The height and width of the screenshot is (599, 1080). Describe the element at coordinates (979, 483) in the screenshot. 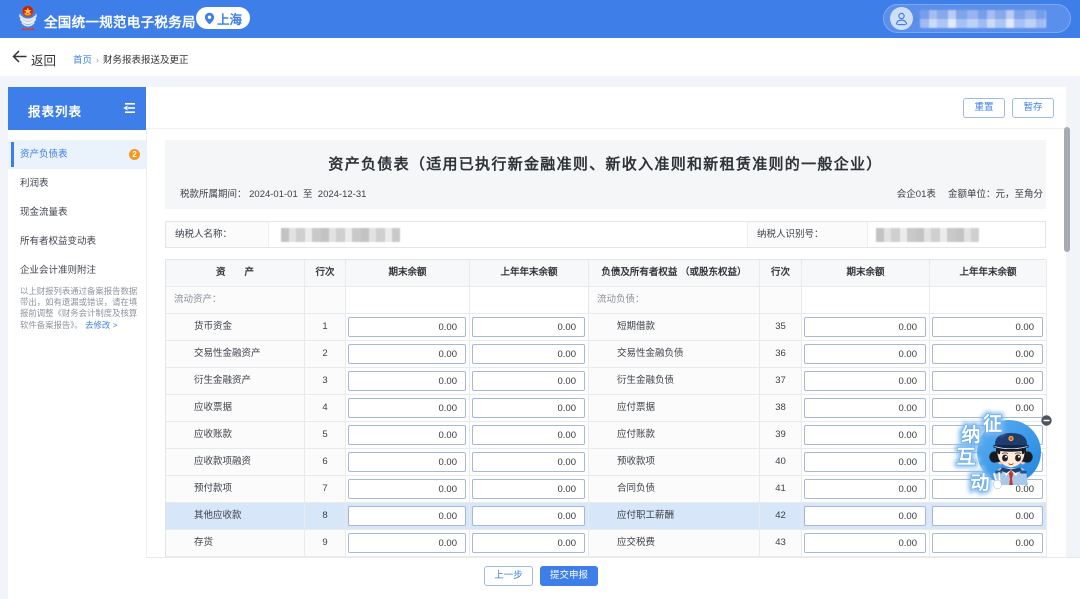

I see `svg-text: 动` at that location.